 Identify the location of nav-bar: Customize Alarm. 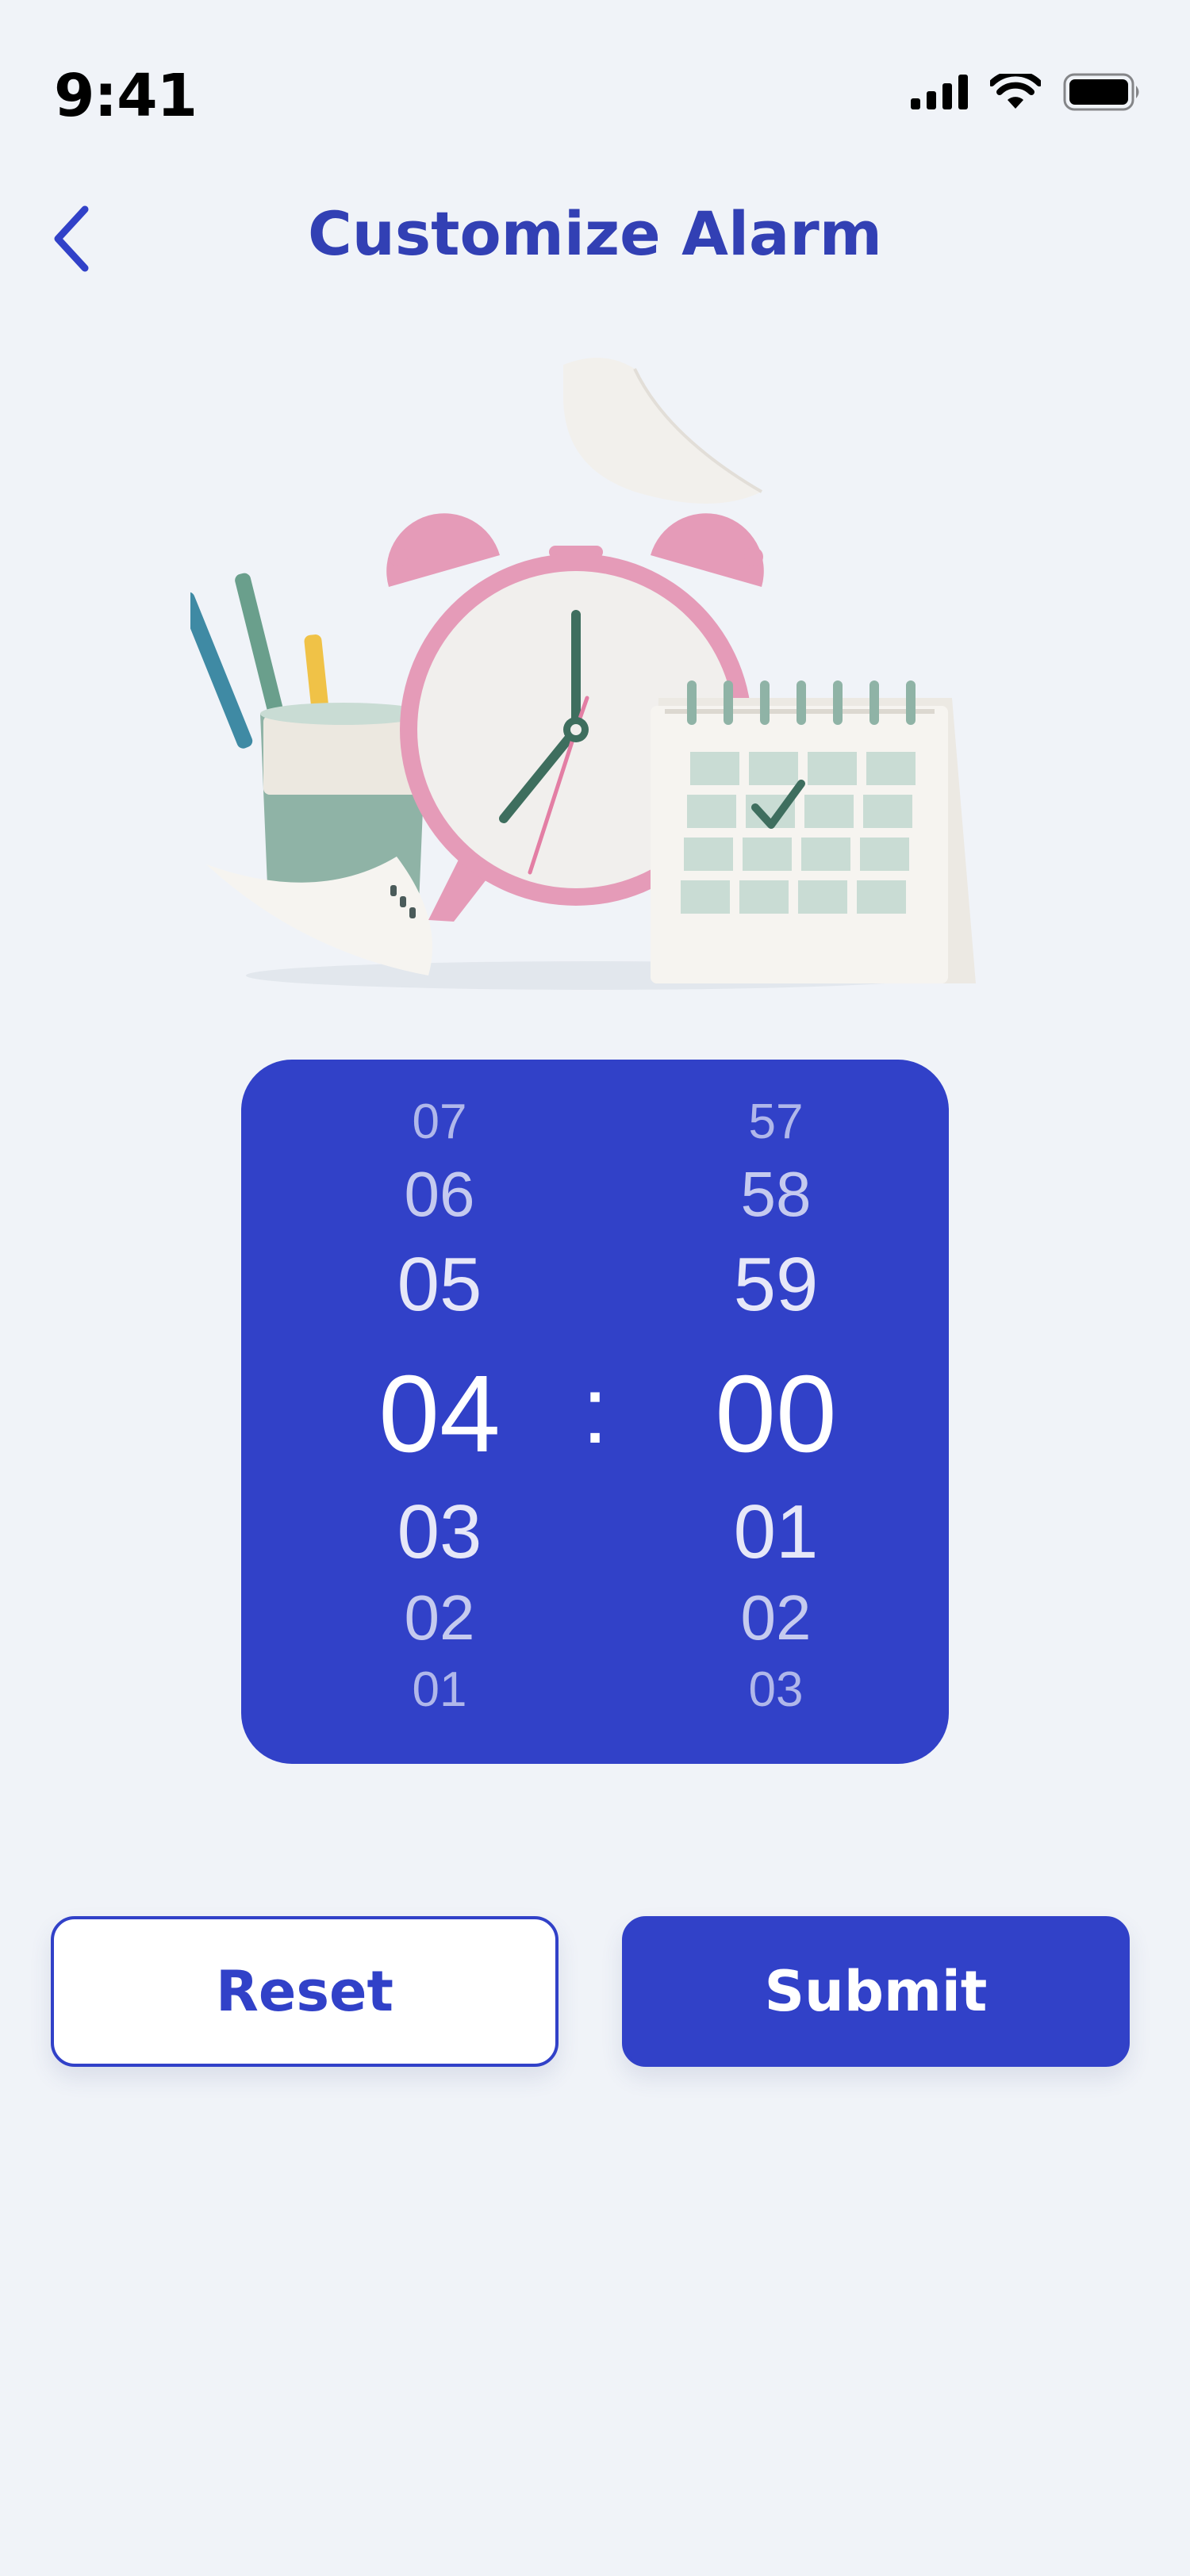
(595, 237).